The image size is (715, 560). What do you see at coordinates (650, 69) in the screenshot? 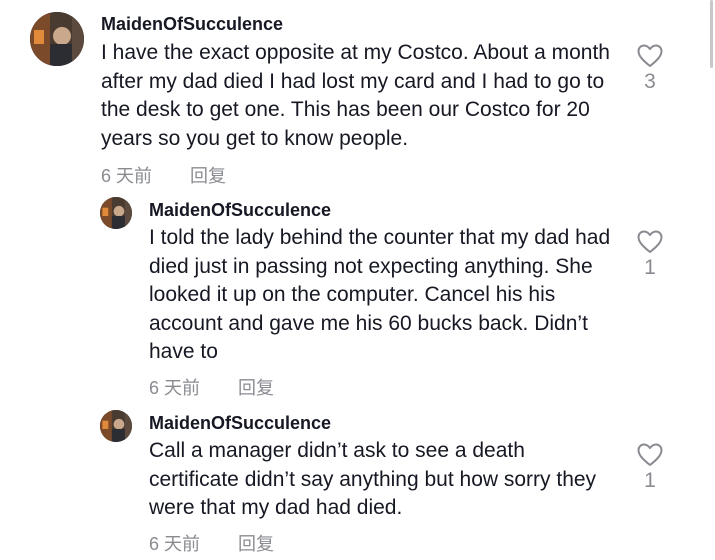
I see `like-button: 3` at bounding box center [650, 69].